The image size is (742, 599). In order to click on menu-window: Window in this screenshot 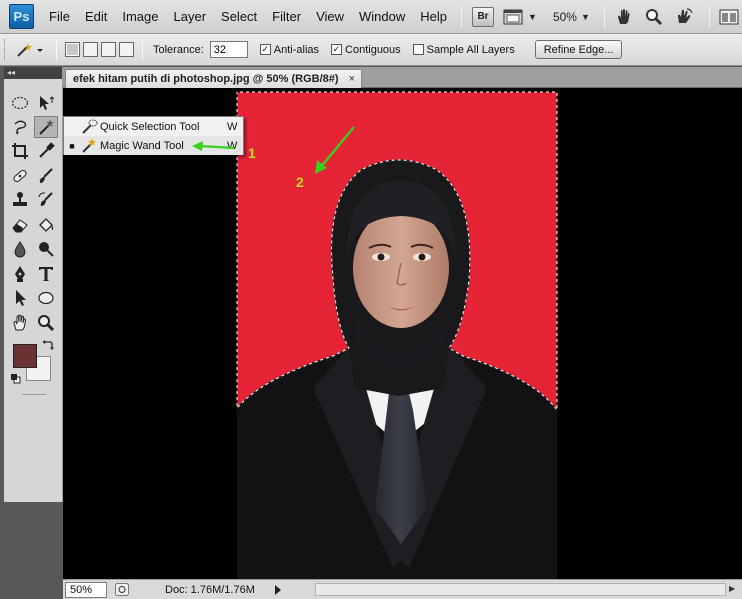, I will do `click(382, 16)`.